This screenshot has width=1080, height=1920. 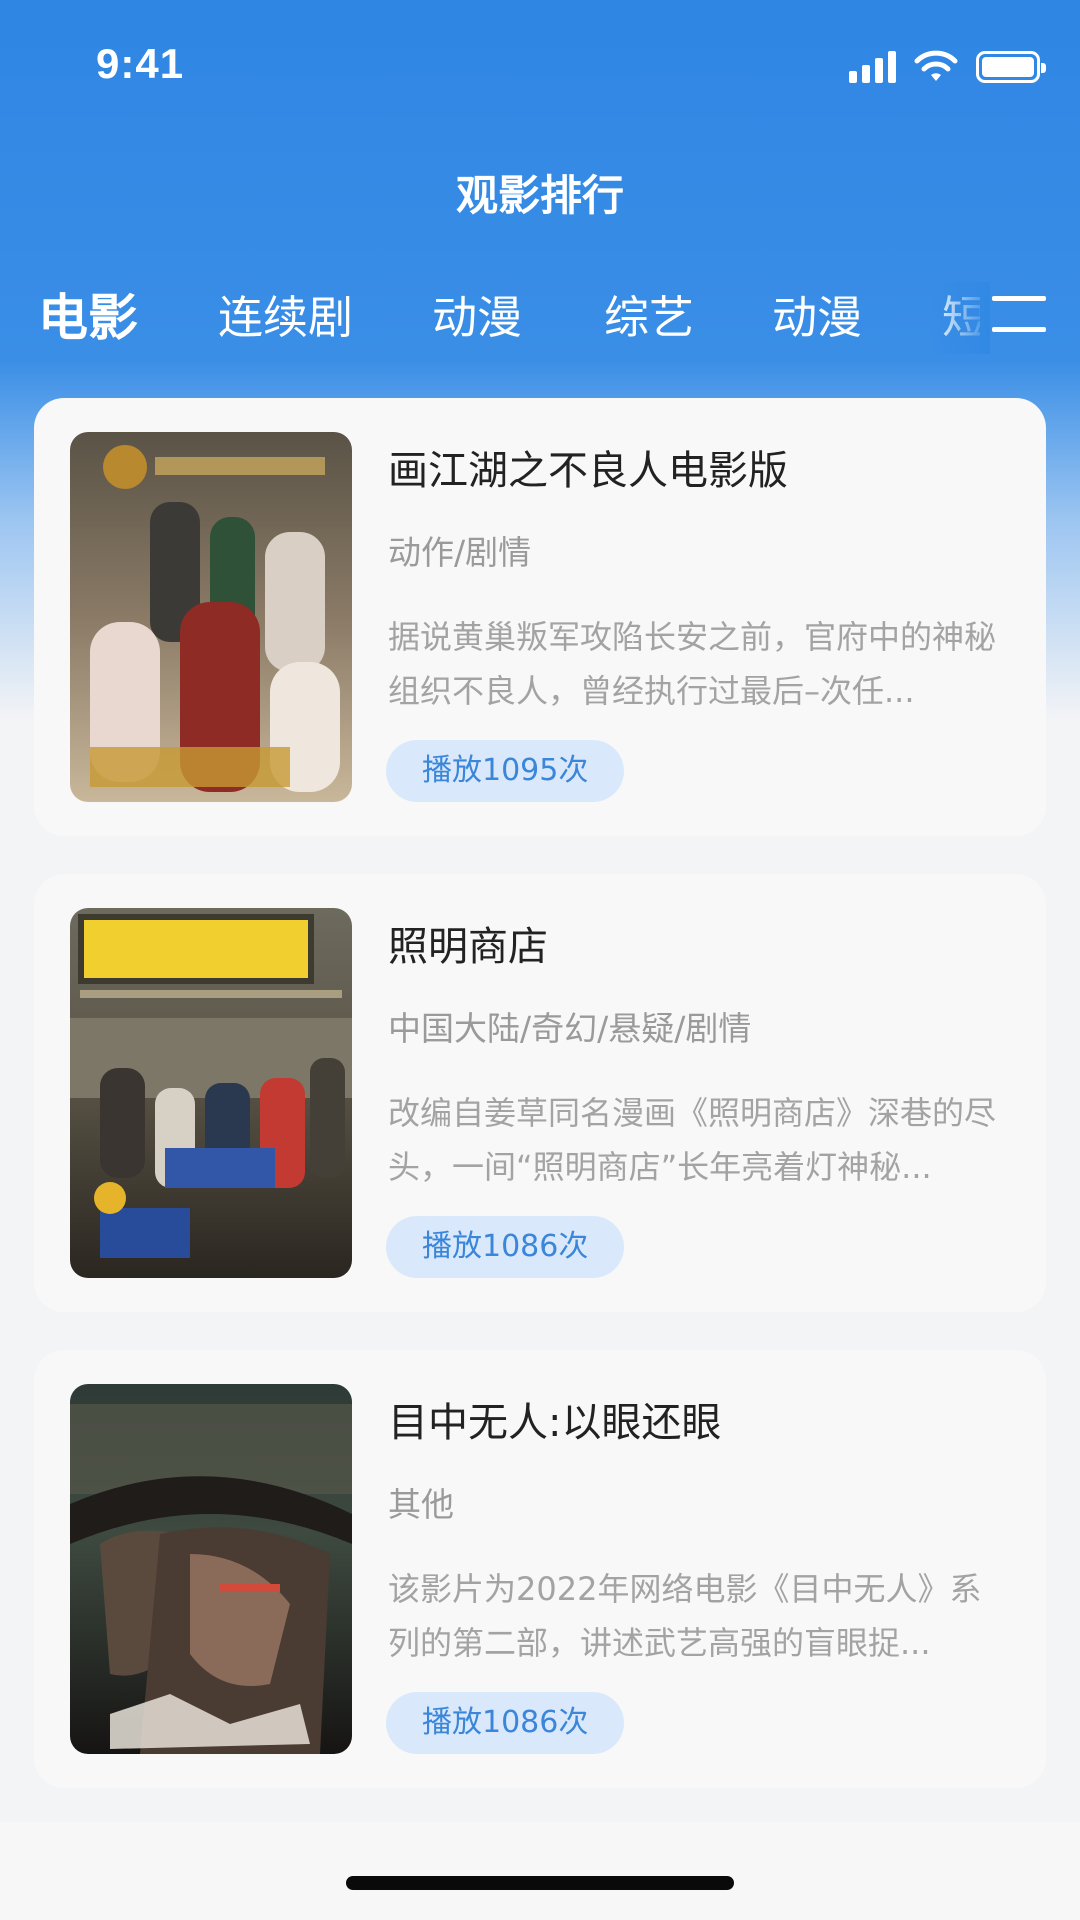 What do you see at coordinates (817, 318) in the screenshot?
I see `tab-anime-2: 动漫` at bounding box center [817, 318].